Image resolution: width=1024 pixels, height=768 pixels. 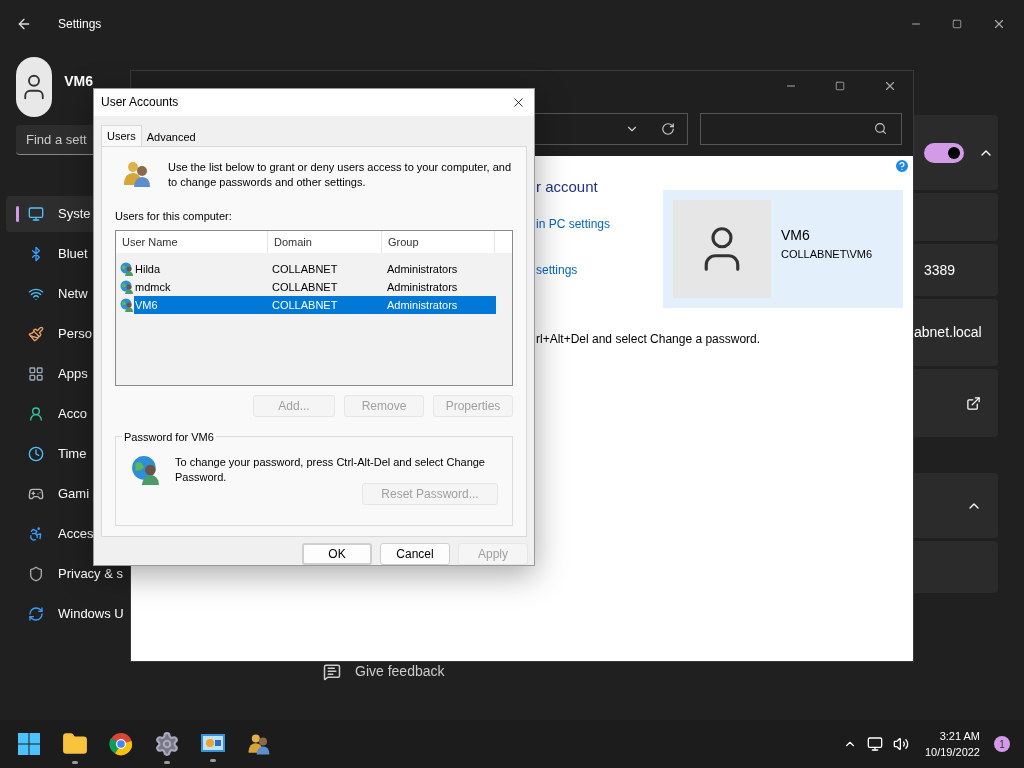 I want to click on browser-icon, so click(x=121, y=744).